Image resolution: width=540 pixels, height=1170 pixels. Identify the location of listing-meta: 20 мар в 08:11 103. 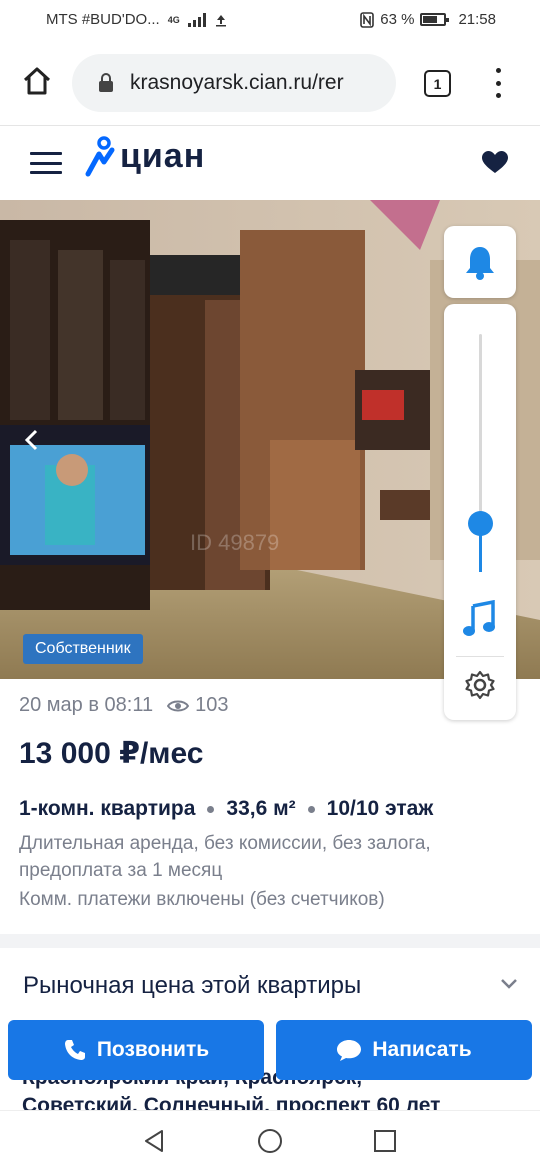
(123, 705).